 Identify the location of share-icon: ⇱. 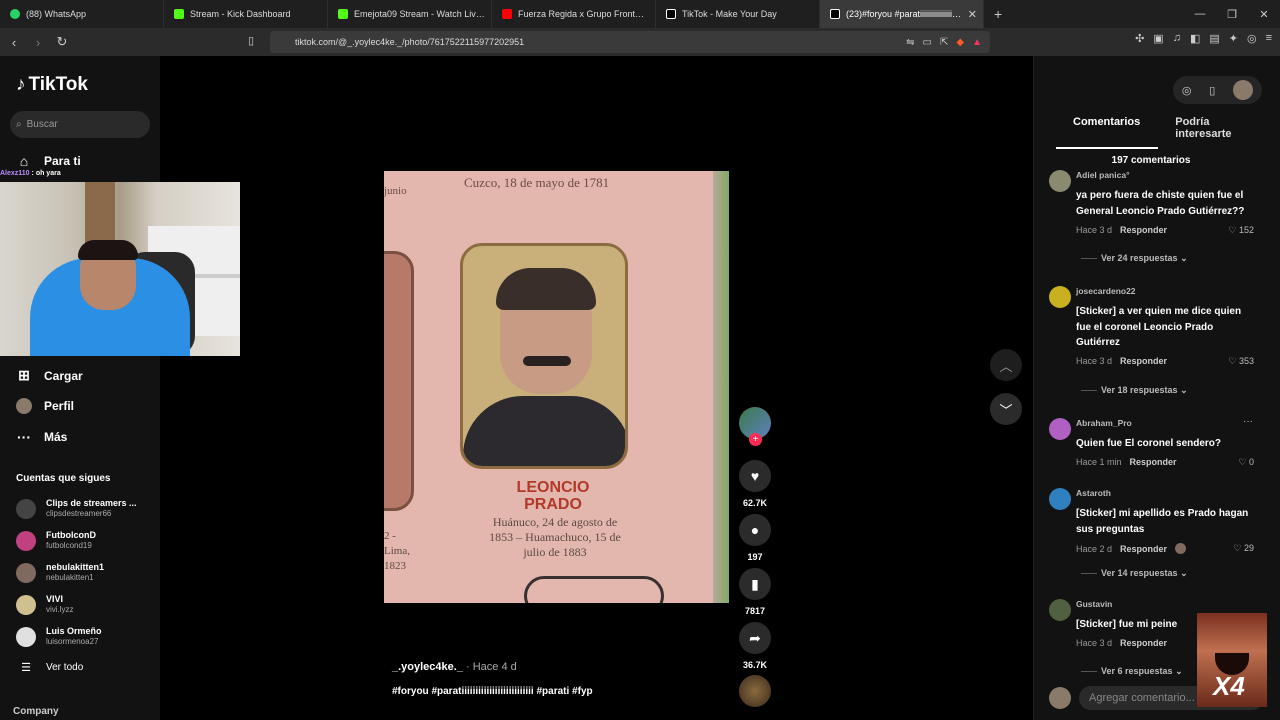
(944, 42).